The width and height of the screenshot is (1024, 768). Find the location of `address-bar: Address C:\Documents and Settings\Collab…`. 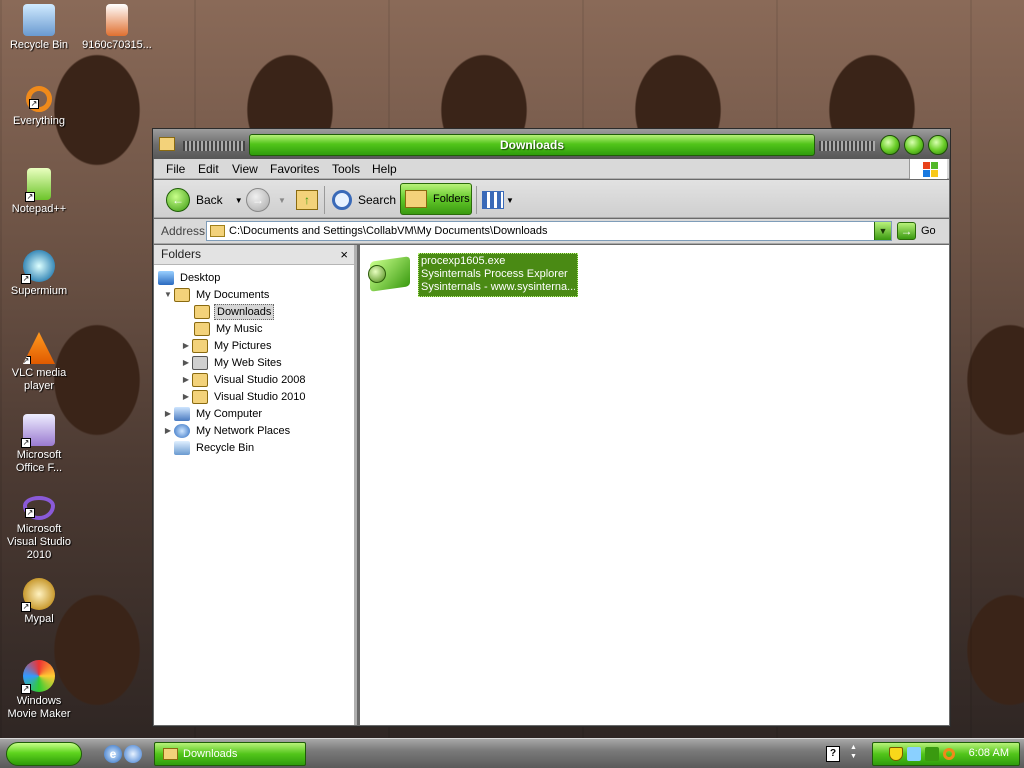

address-bar: Address C:\Documents and Settings\Collab… is located at coordinates (551, 231).